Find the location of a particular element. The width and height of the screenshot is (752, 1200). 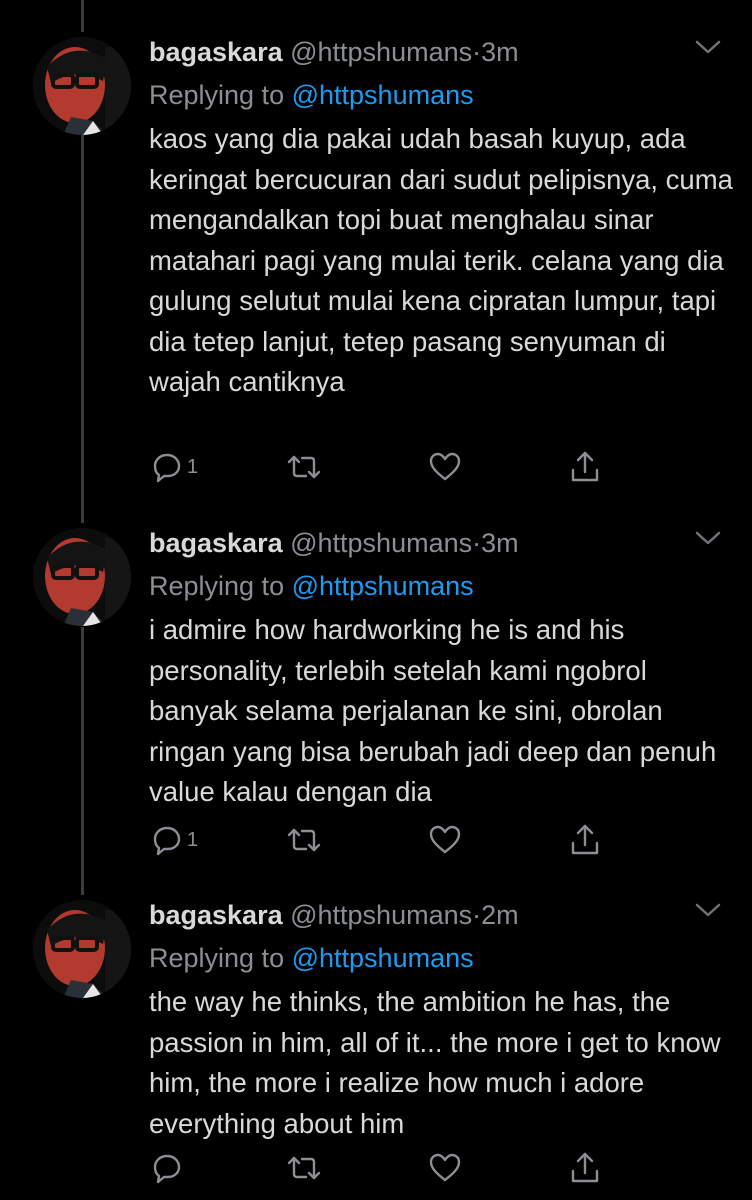

tweet-actions is located at coordinates (429, 1168).